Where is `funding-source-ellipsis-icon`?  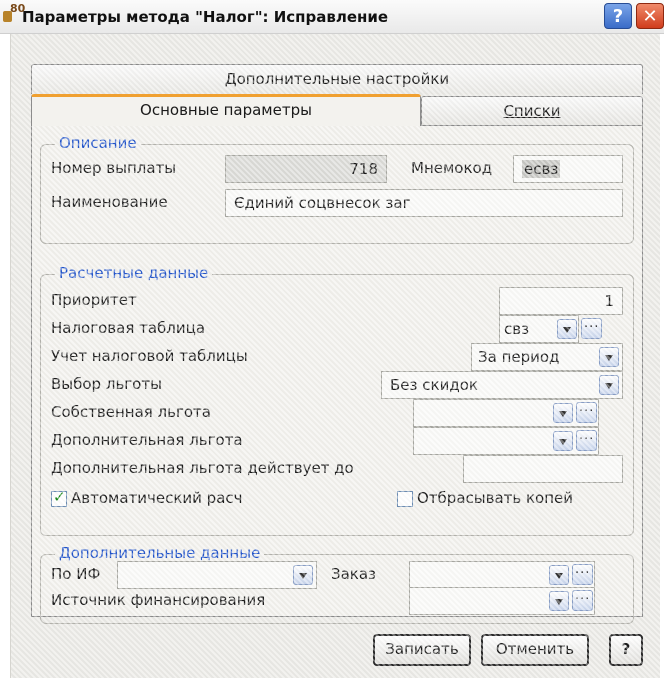 funding-source-ellipsis-icon is located at coordinates (582, 599).